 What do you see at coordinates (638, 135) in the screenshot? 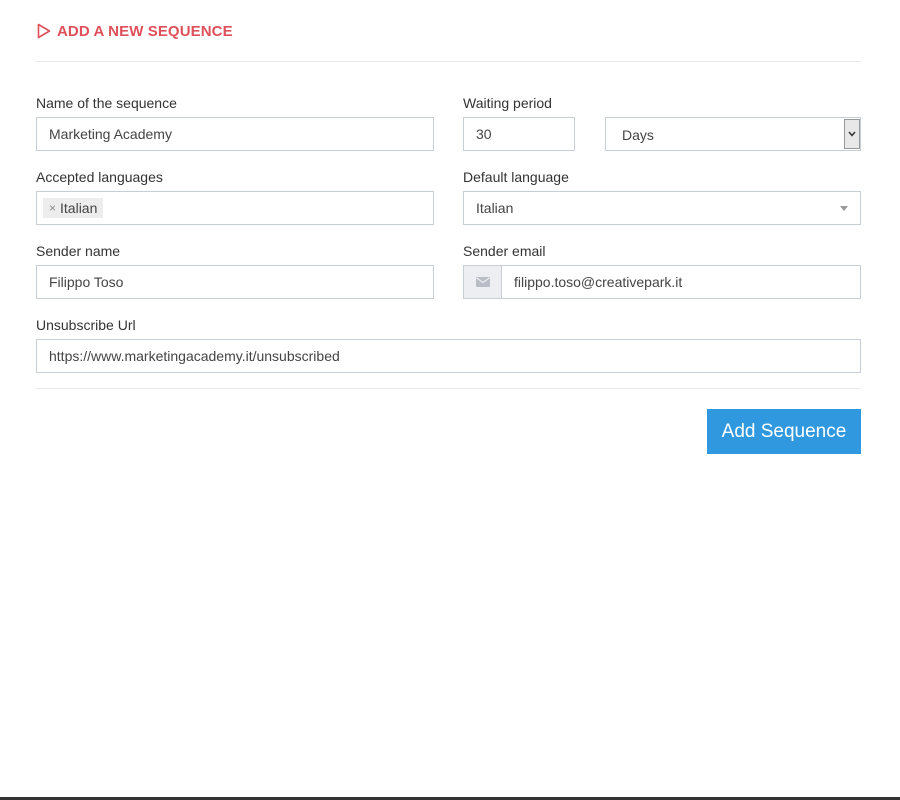
I see `waiting-unit-value: Days` at bounding box center [638, 135].